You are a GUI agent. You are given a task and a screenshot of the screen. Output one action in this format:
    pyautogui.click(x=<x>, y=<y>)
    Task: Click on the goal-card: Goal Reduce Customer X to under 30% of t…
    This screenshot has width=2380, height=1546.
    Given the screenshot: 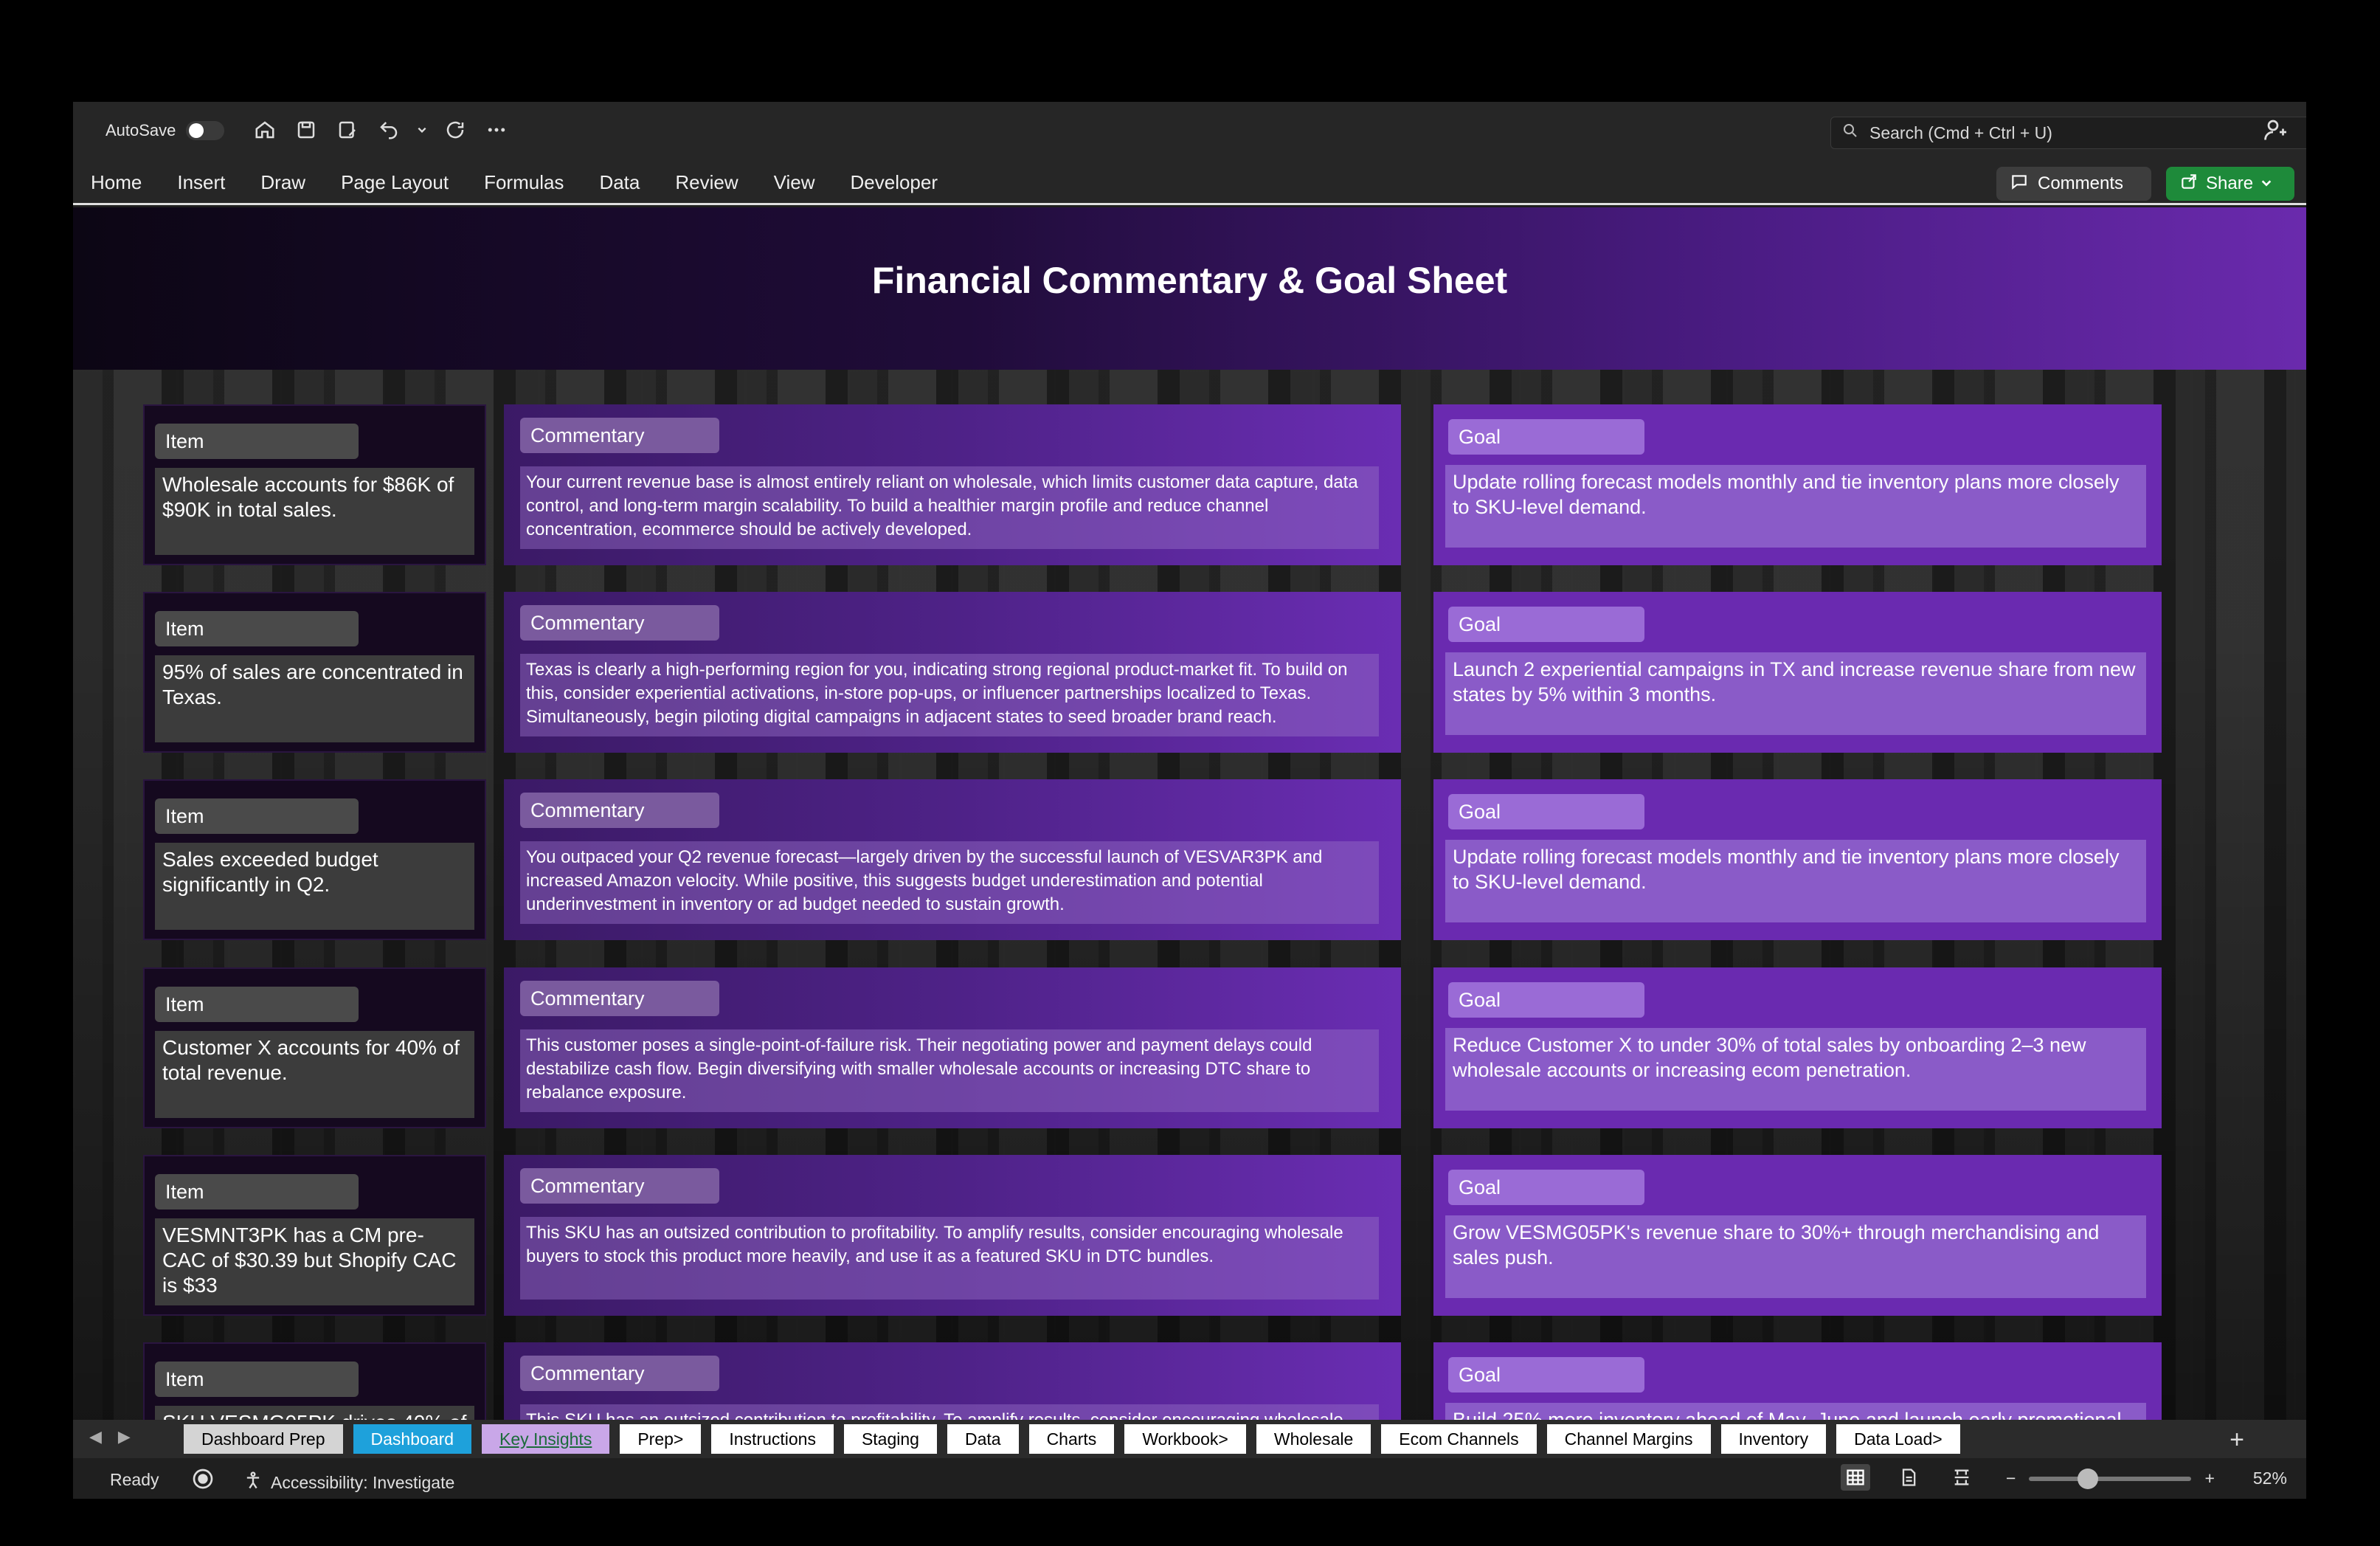 What is the action you would take?
    pyautogui.click(x=1798, y=1047)
    